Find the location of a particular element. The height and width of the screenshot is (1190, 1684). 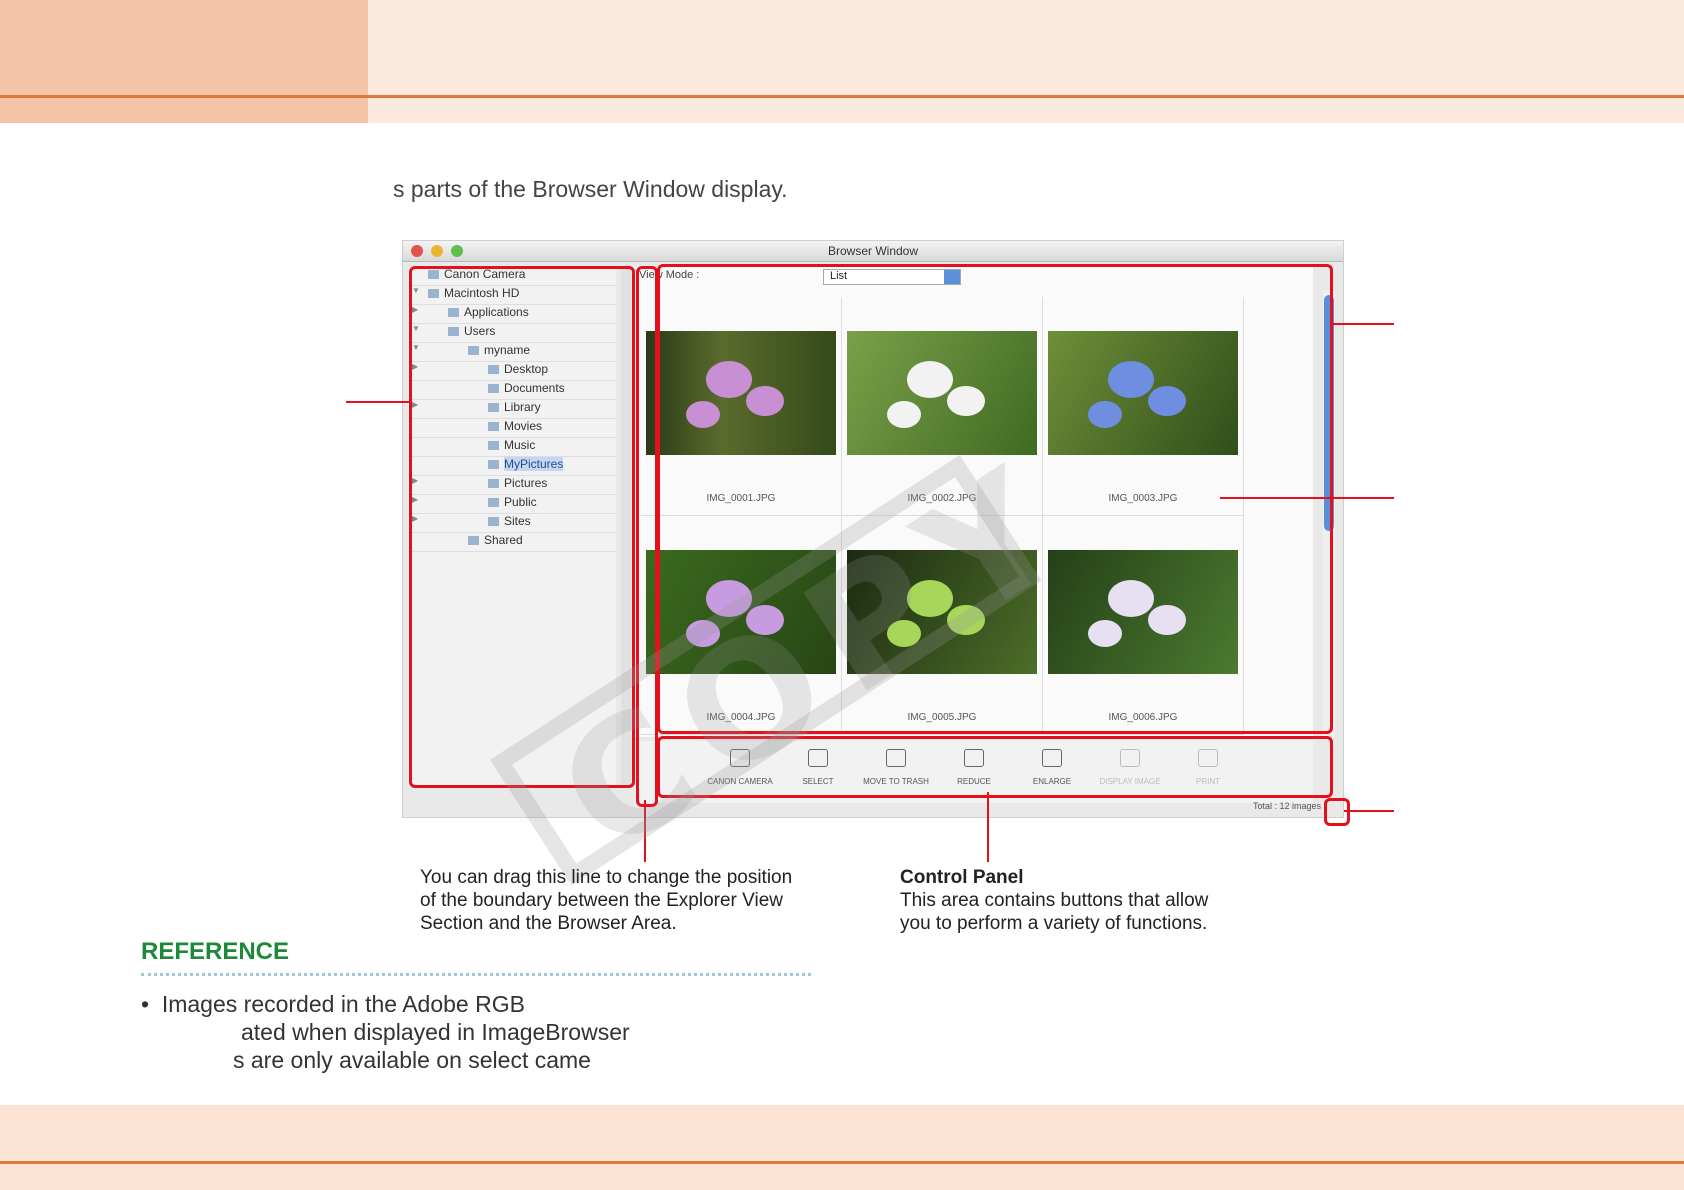

window-title: Browser Window is located at coordinates (873, 251).